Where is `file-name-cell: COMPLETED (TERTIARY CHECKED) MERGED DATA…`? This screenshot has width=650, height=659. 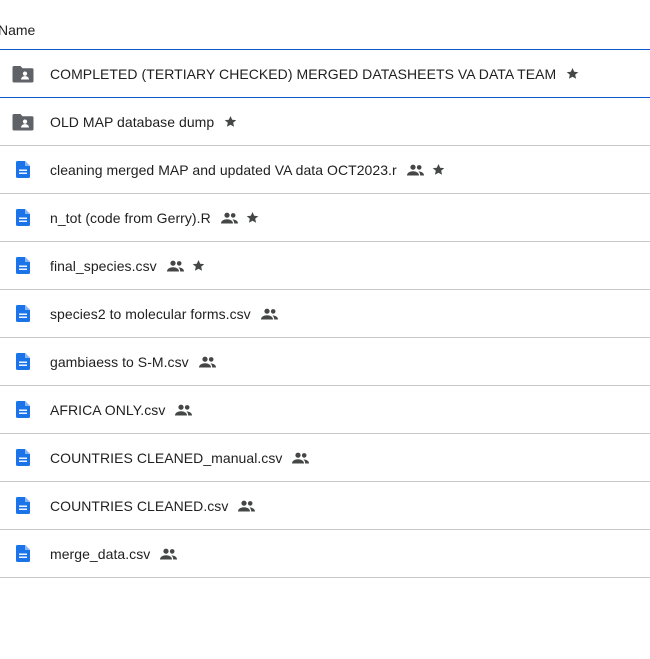 file-name-cell: COMPLETED (TERTIARY CHECKED) MERGED DATA… is located at coordinates (314, 73).